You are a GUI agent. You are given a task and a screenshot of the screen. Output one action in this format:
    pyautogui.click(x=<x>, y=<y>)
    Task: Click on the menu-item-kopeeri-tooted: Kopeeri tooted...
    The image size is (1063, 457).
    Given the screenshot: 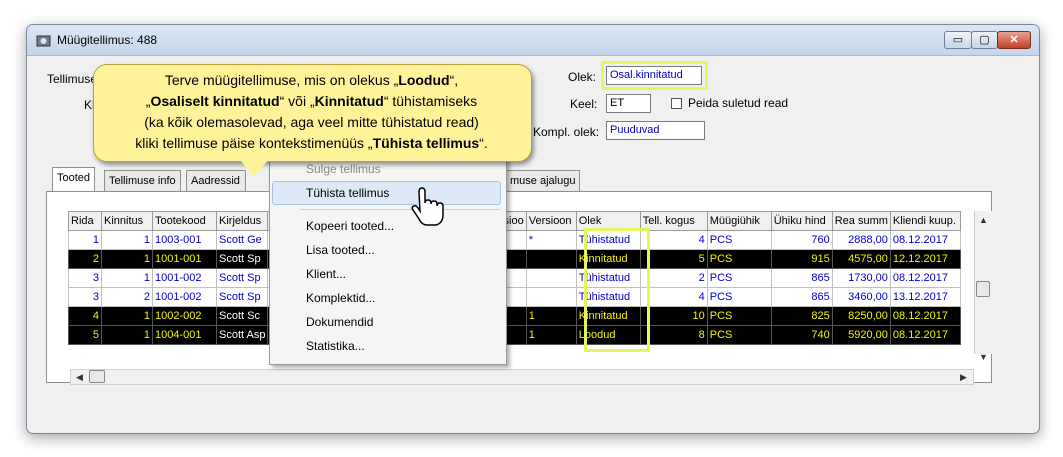 What is the action you would take?
    pyautogui.click(x=350, y=226)
    